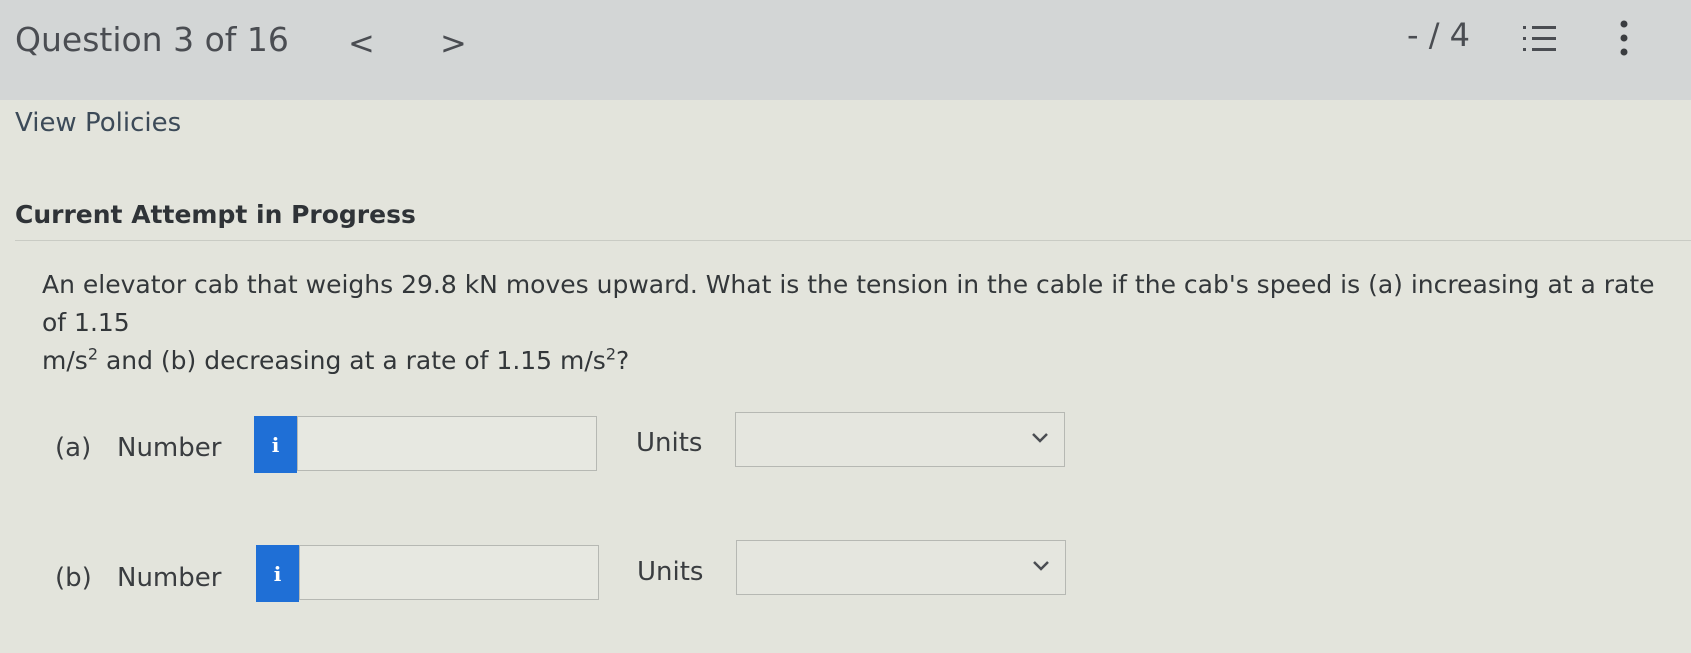  Describe the element at coordinates (623, 360) in the screenshot. I see `question-end: ?` at that location.